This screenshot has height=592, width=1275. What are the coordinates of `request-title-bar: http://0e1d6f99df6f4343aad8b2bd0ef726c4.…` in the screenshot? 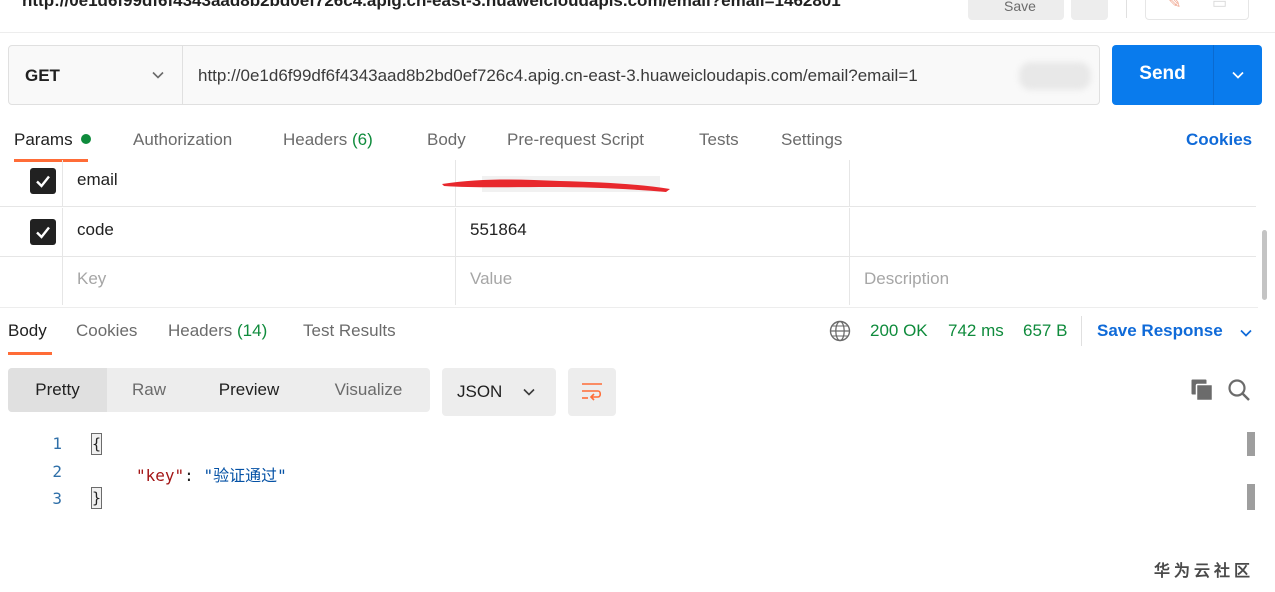 It's located at (637, 16).